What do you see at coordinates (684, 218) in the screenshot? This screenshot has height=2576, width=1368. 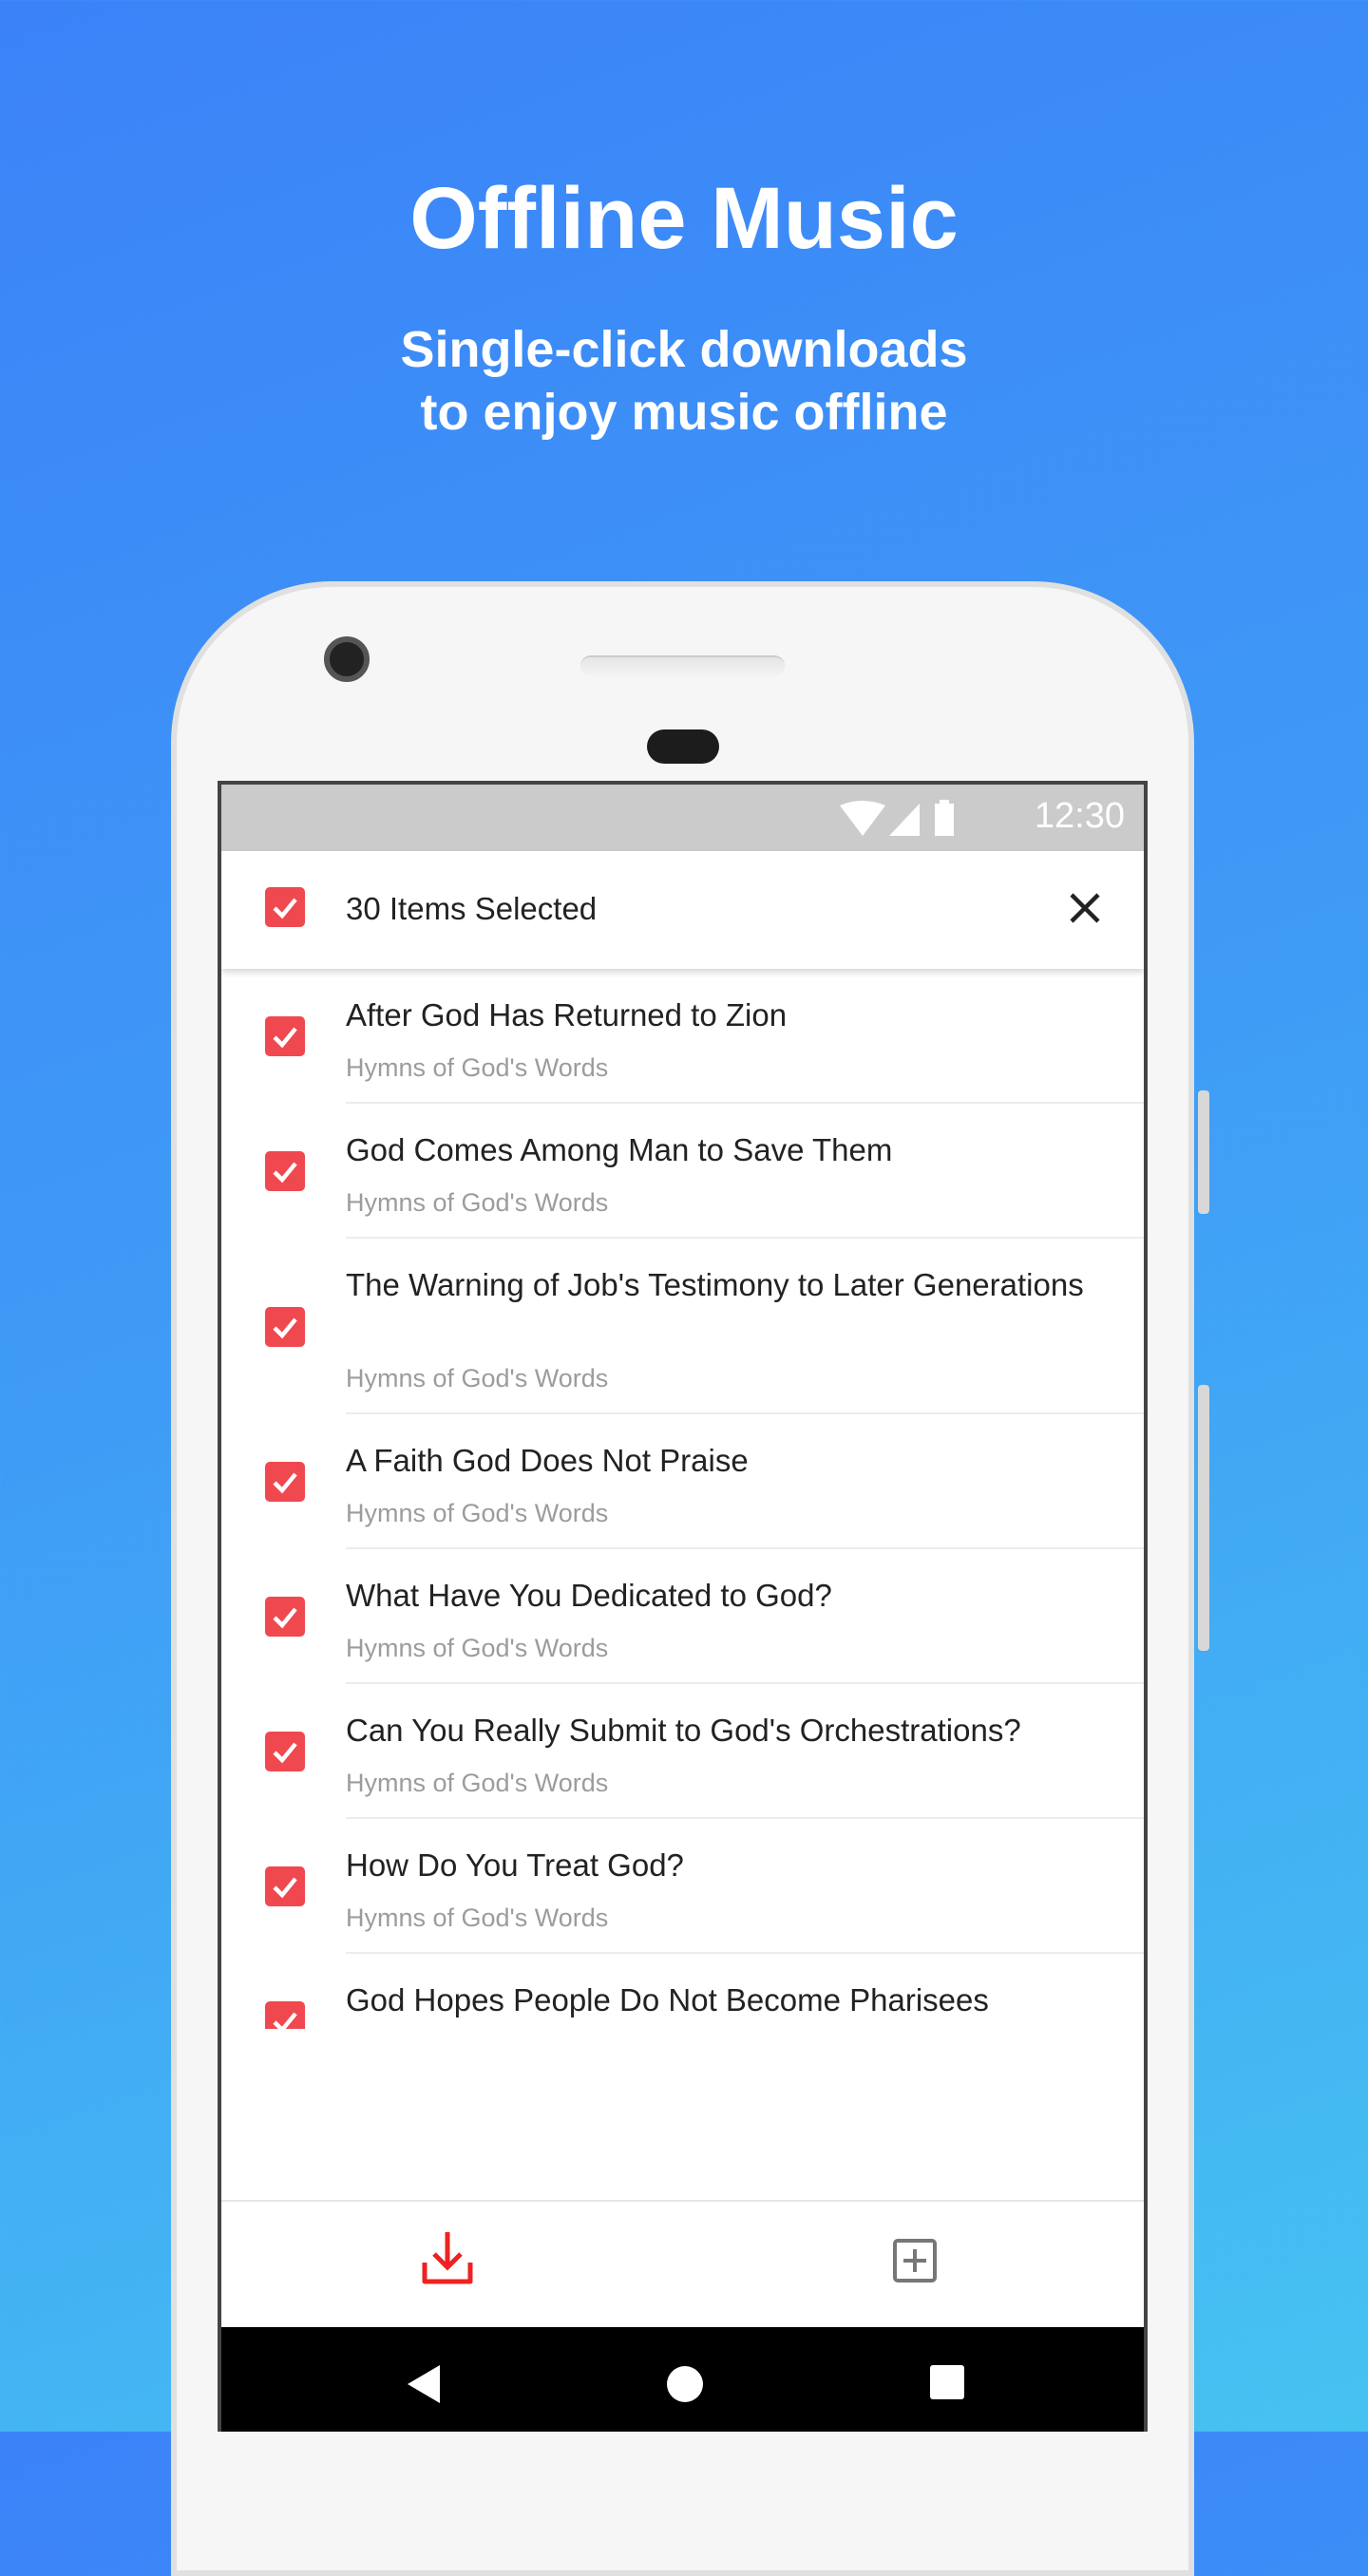 I see `promo-title: Offline Music` at bounding box center [684, 218].